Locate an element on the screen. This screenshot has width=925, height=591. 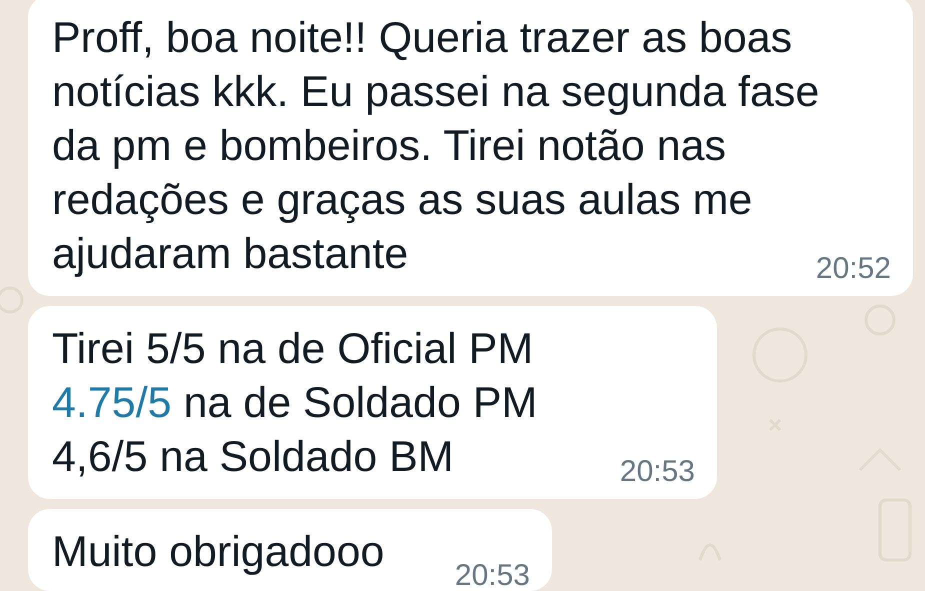
message-text: Proff, boa noite!! Queria trazer as boas is located at coordinates (422, 38).